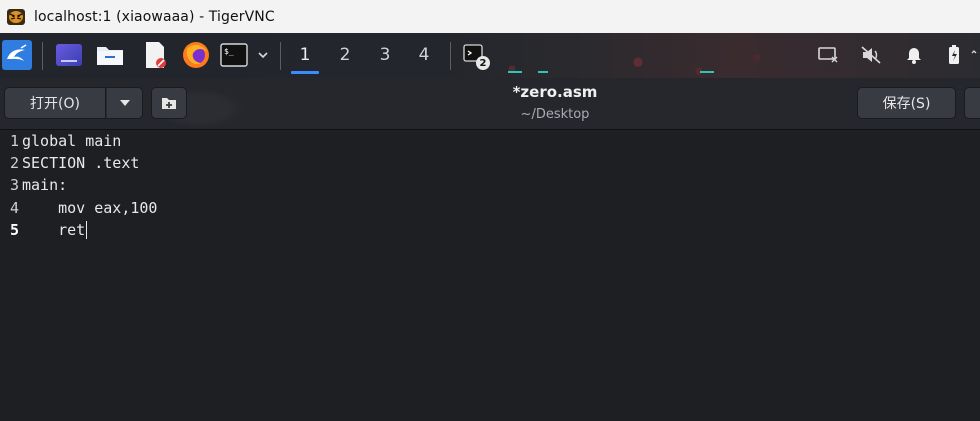 This screenshot has height=421, width=980. What do you see at coordinates (972, 103) in the screenshot?
I see `menu-button` at bounding box center [972, 103].